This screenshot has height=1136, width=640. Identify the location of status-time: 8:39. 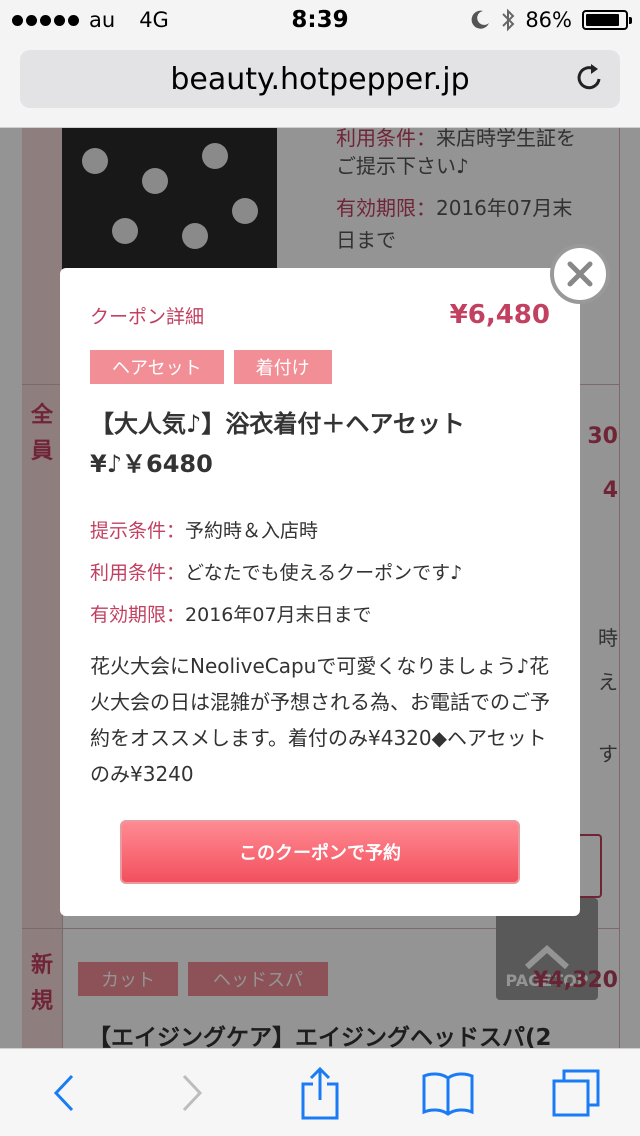
(320, 20).